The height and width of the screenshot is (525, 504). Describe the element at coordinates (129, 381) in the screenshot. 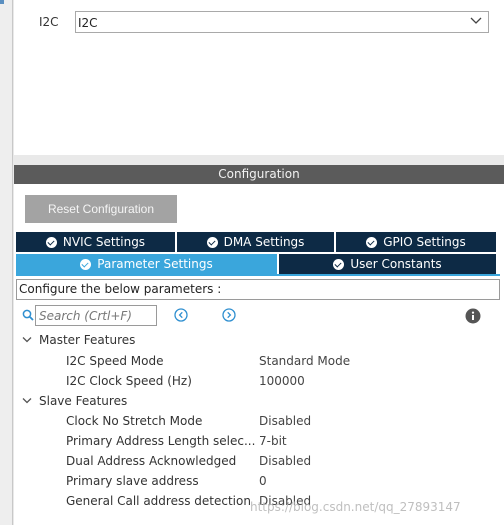

I see `param-name: I2C Clock Speed (Hz)` at that location.